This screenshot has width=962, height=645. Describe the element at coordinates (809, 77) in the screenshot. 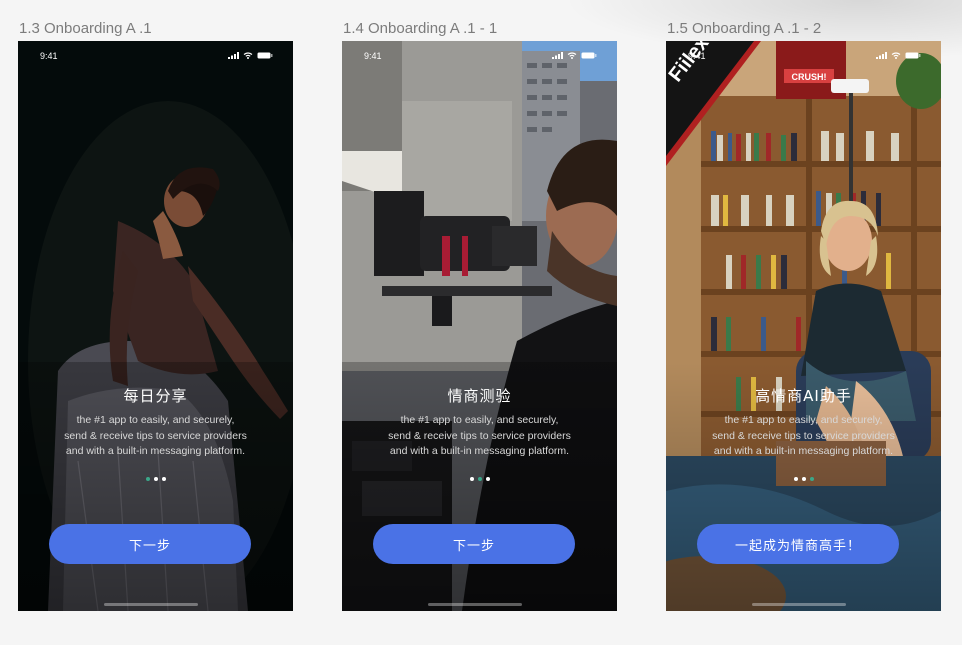

I see `poster-text: CRUSH!` at that location.